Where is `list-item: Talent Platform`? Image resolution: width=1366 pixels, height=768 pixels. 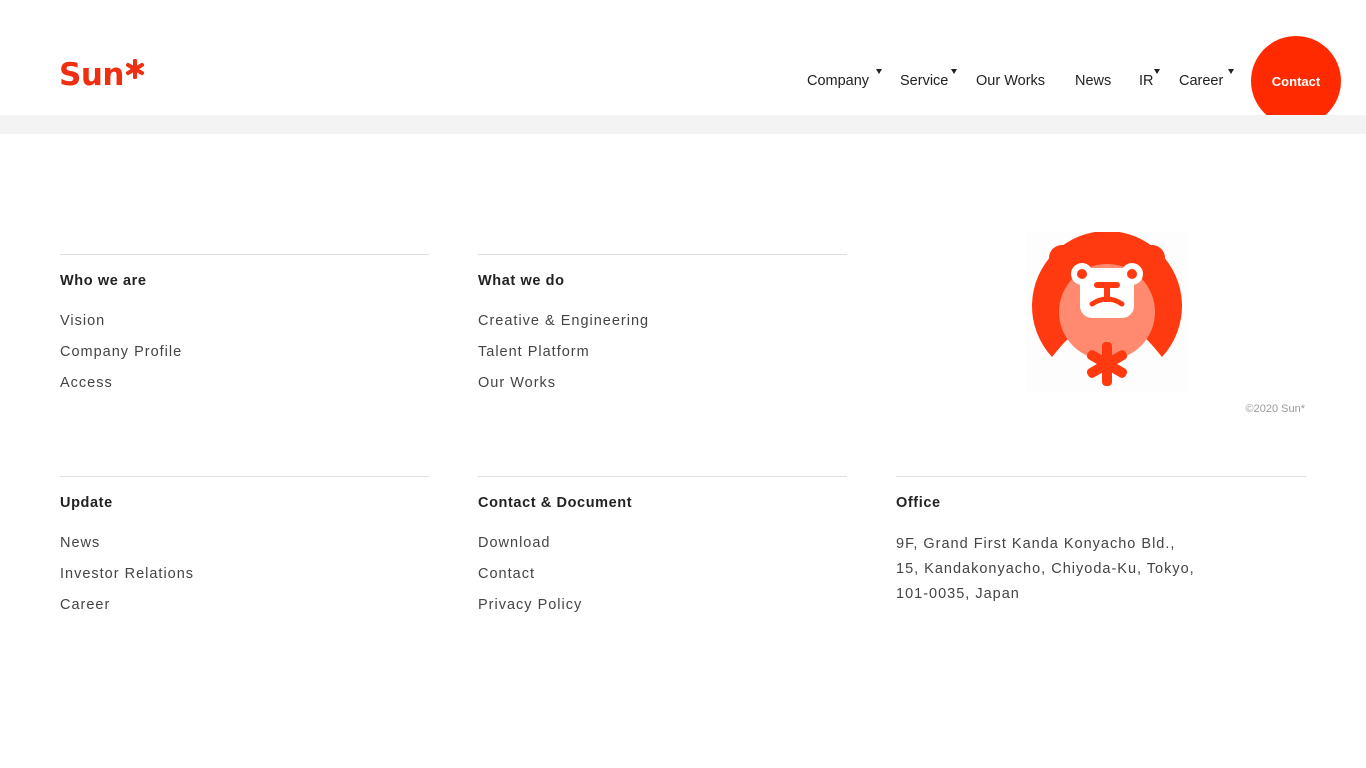 list-item: Talent Platform is located at coordinates (662, 358).